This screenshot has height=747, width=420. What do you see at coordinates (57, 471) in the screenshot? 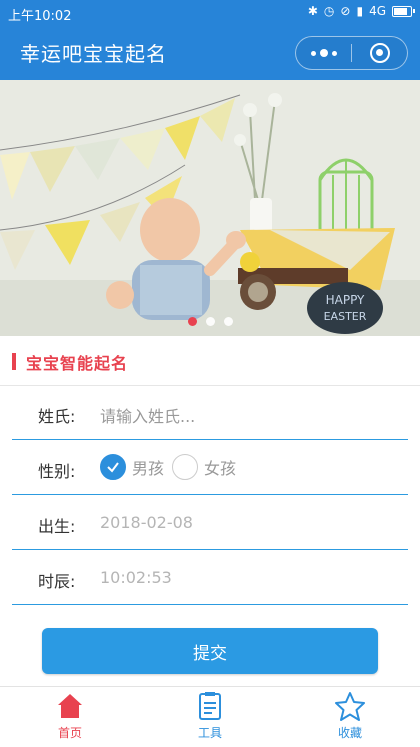
I see `gender-label: 性别:` at bounding box center [57, 471].